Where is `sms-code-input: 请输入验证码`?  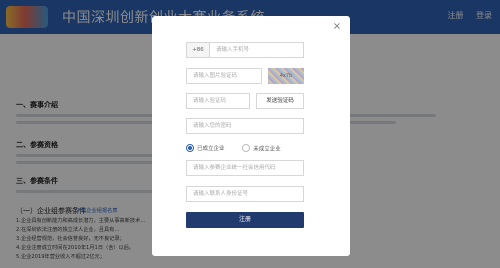 sms-code-input: 请输入验证码 is located at coordinates (218, 101).